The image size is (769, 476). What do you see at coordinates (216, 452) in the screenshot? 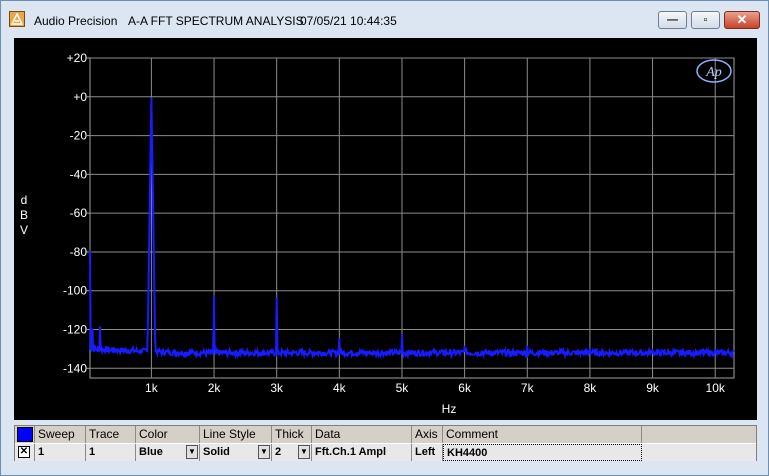
I see `legend-line-style-value: Solid` at bounding box center [216, 452].